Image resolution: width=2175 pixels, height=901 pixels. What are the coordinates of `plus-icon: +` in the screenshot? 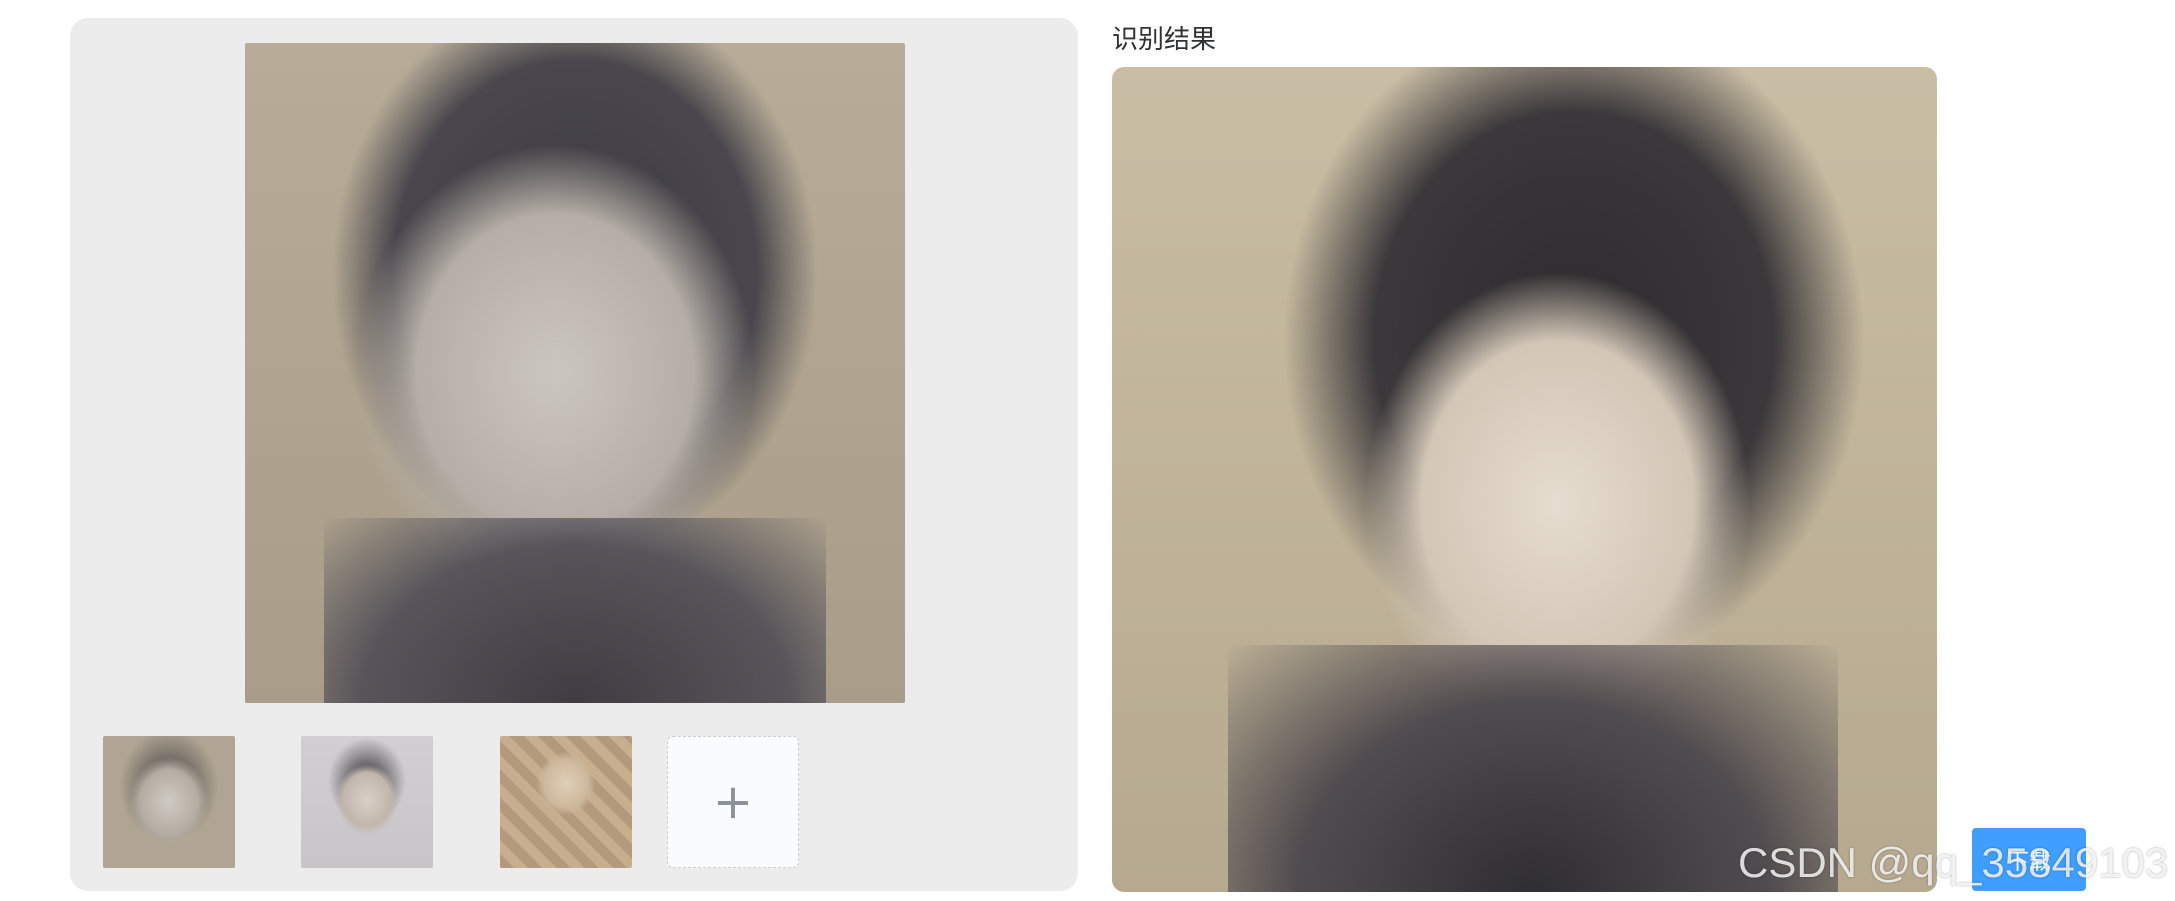 It's located at (733, 802).